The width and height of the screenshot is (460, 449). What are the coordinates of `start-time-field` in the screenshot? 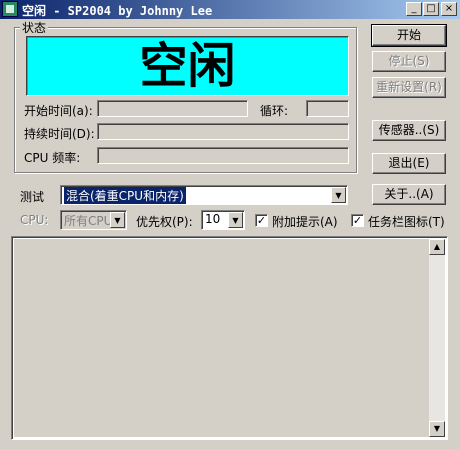 It's located at (172, 108).